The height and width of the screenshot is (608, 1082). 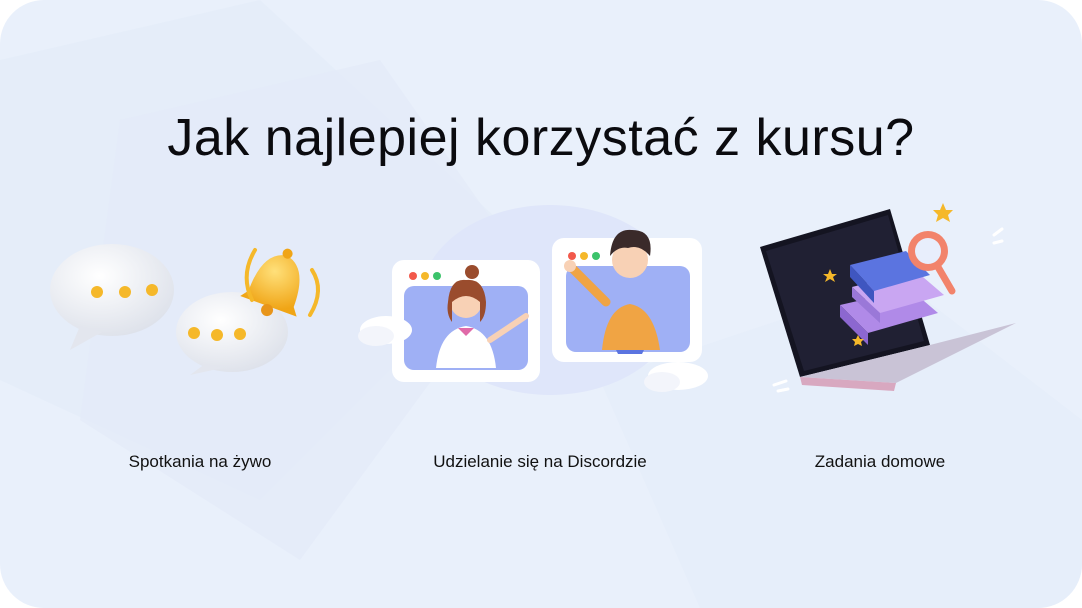 I want to click on feature-label-homework: Zadania domowe, so click(x=880, y=461).